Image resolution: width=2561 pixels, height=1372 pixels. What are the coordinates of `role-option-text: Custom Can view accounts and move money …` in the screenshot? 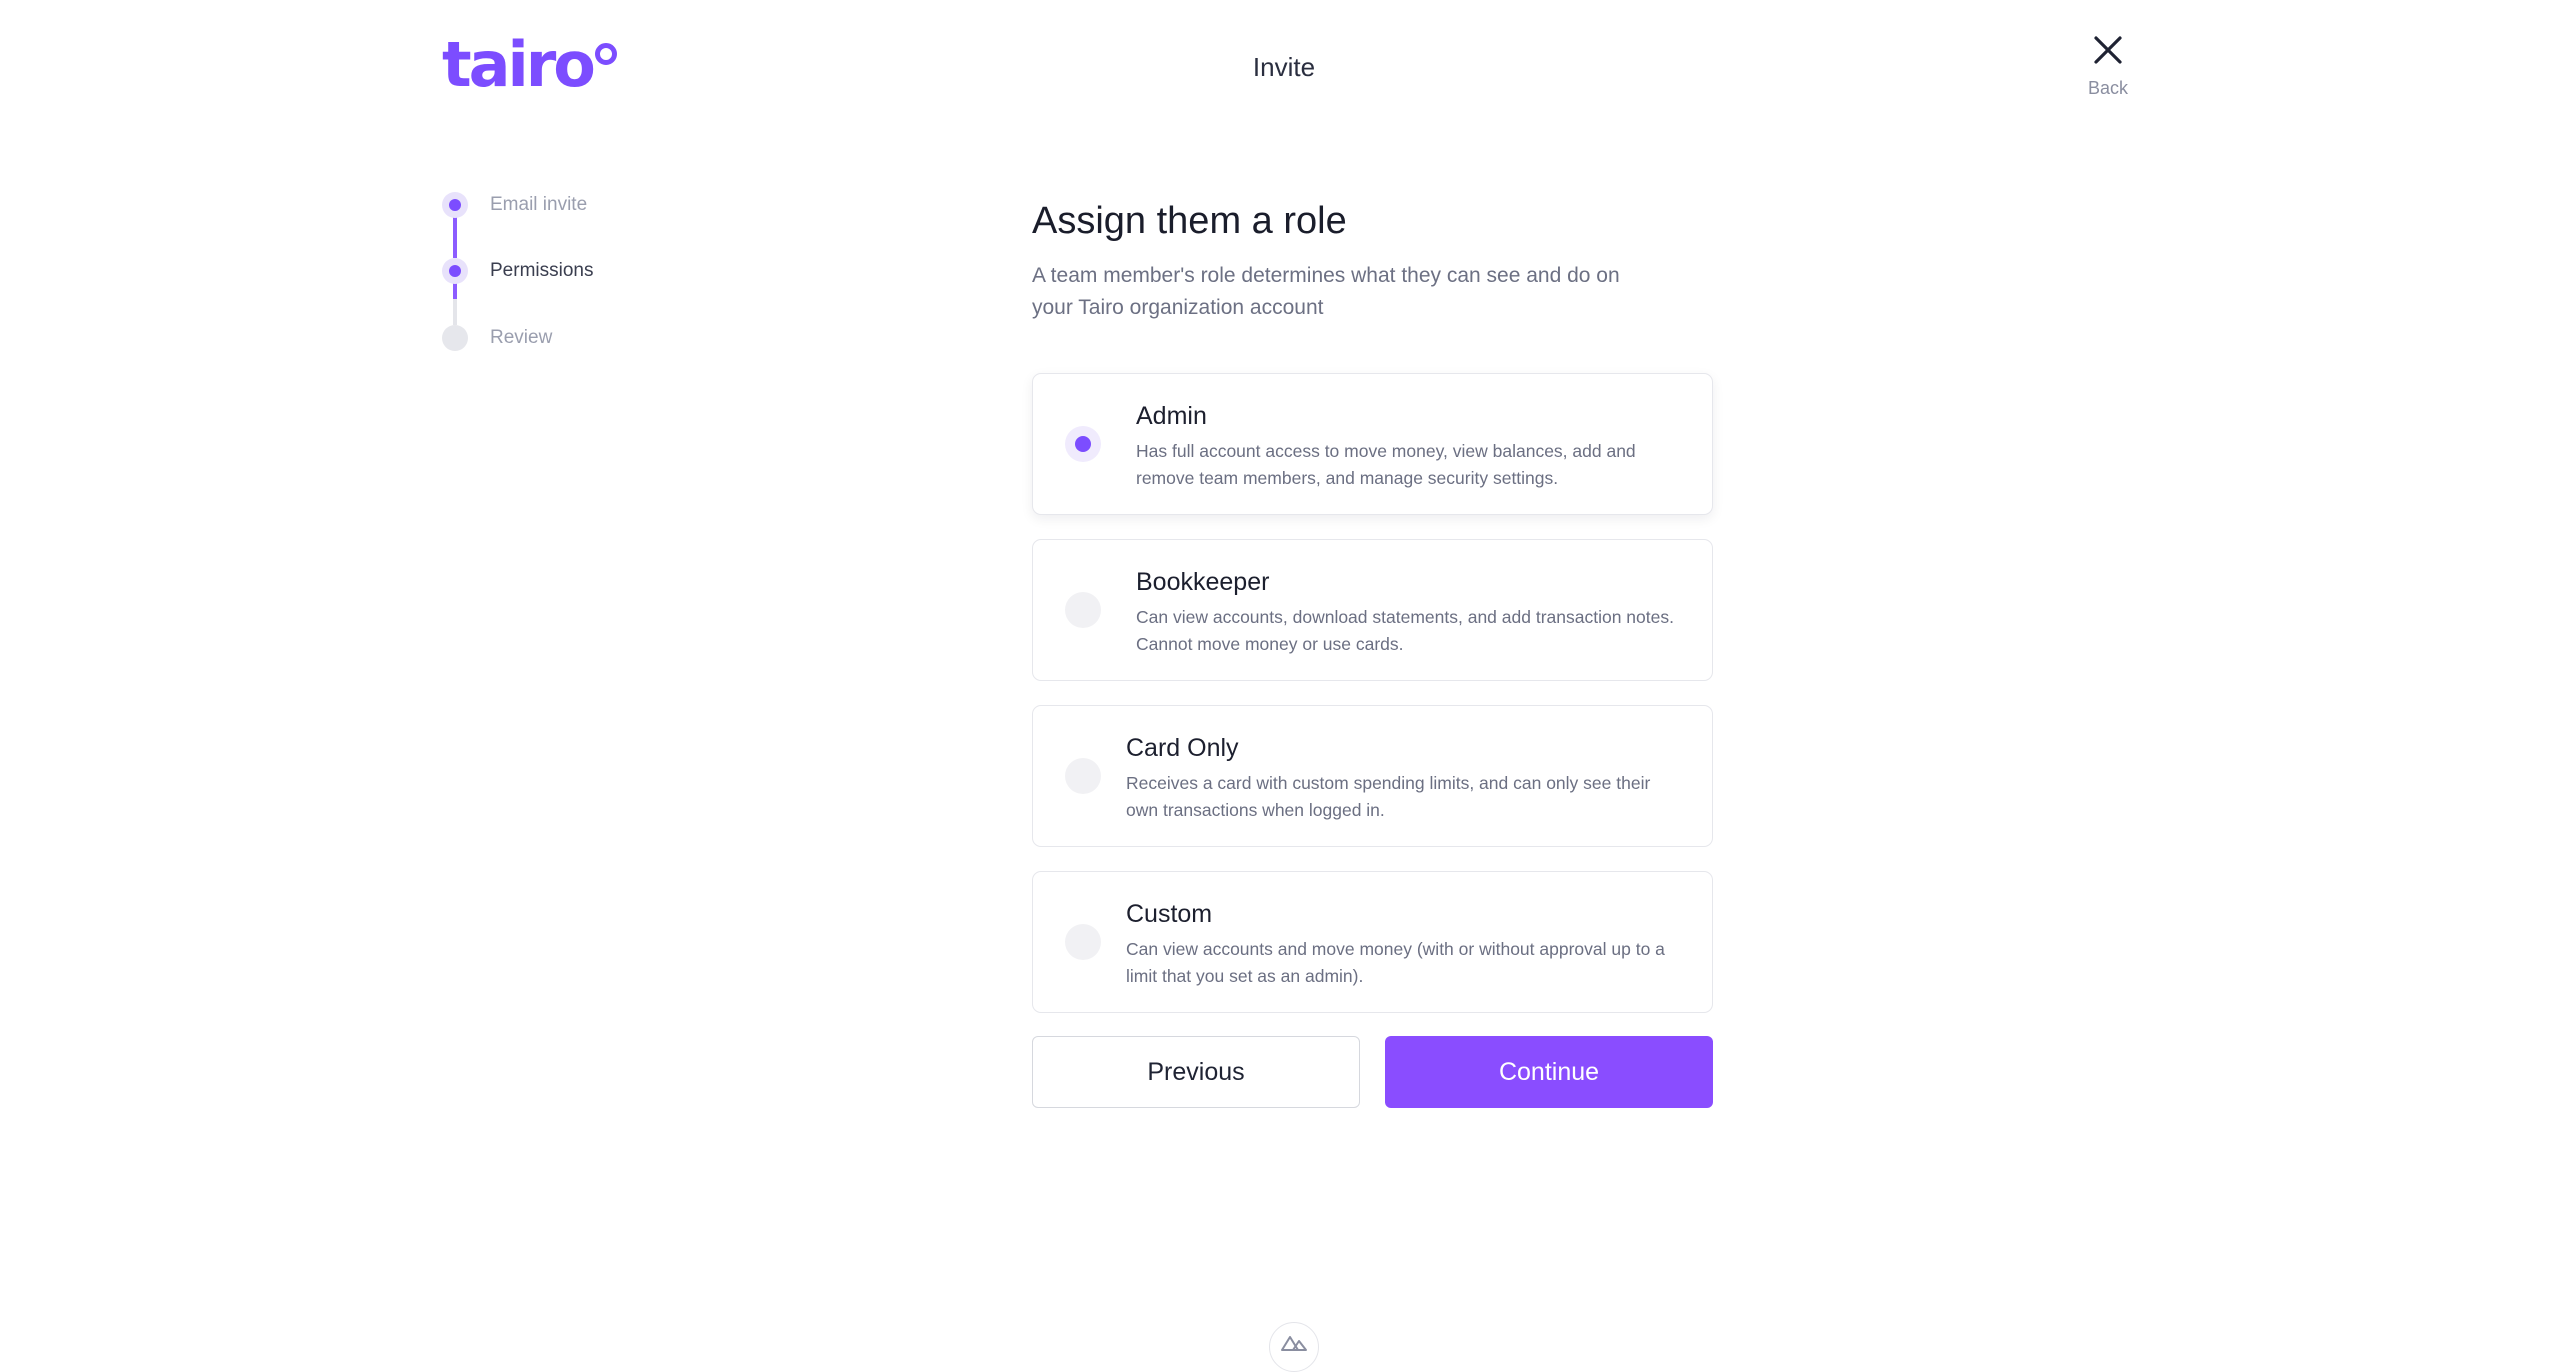 It's located at (1406, 944).